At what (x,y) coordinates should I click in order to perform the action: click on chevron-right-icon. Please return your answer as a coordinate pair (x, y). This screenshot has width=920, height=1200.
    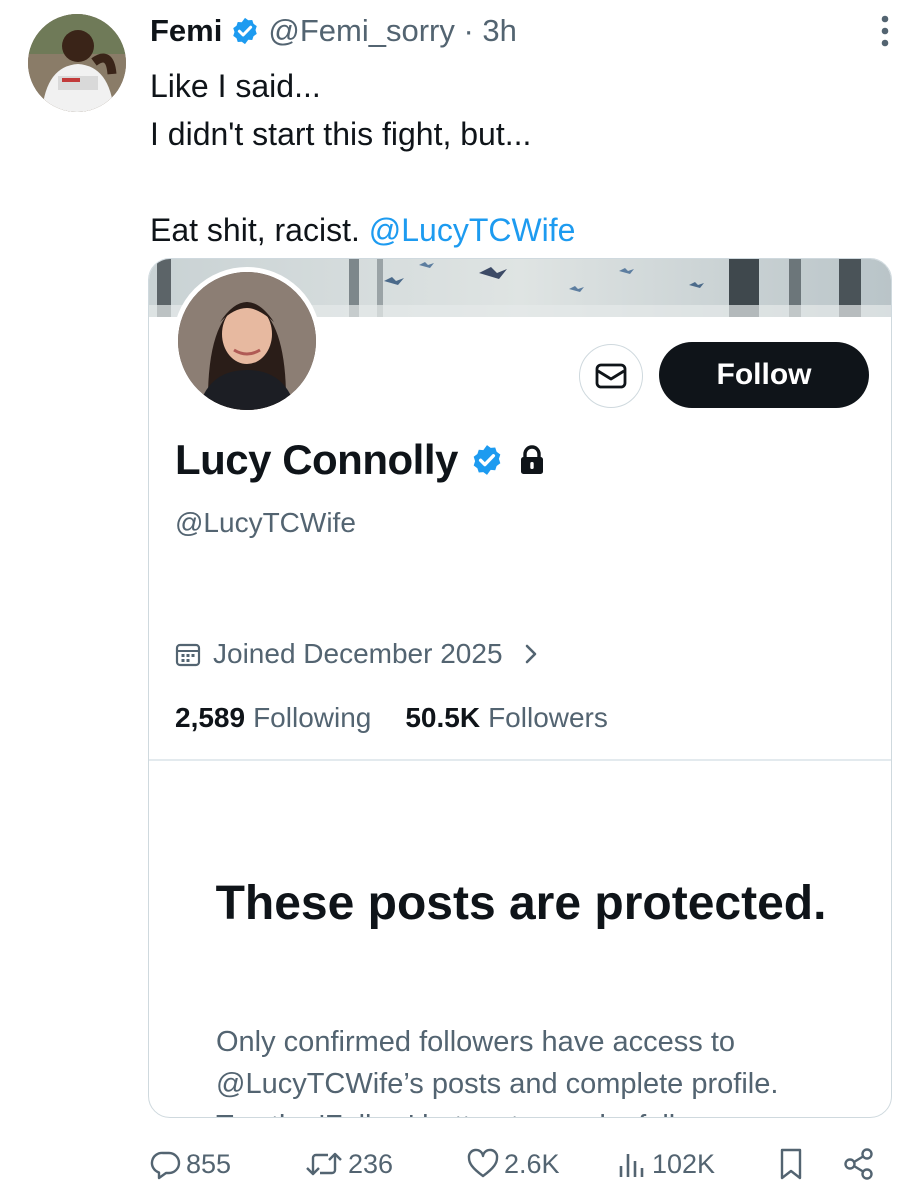
    Looking at the image, I should click on (531, 654).